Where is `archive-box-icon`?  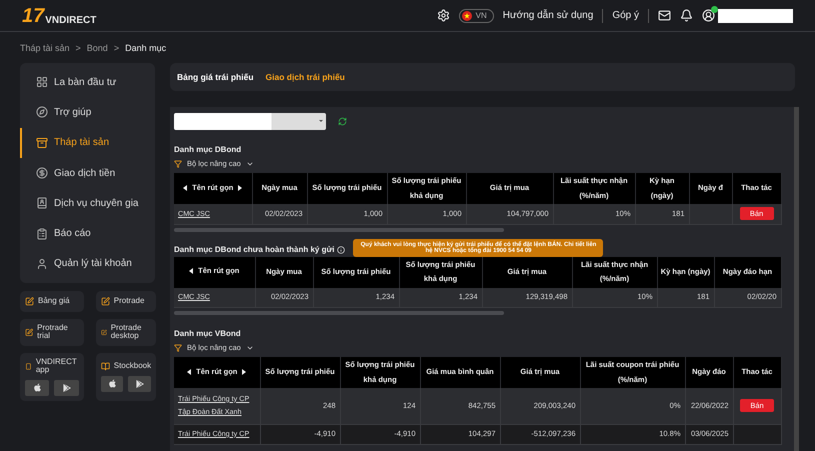
archive-box-icon is located at coordinates (42, 142).